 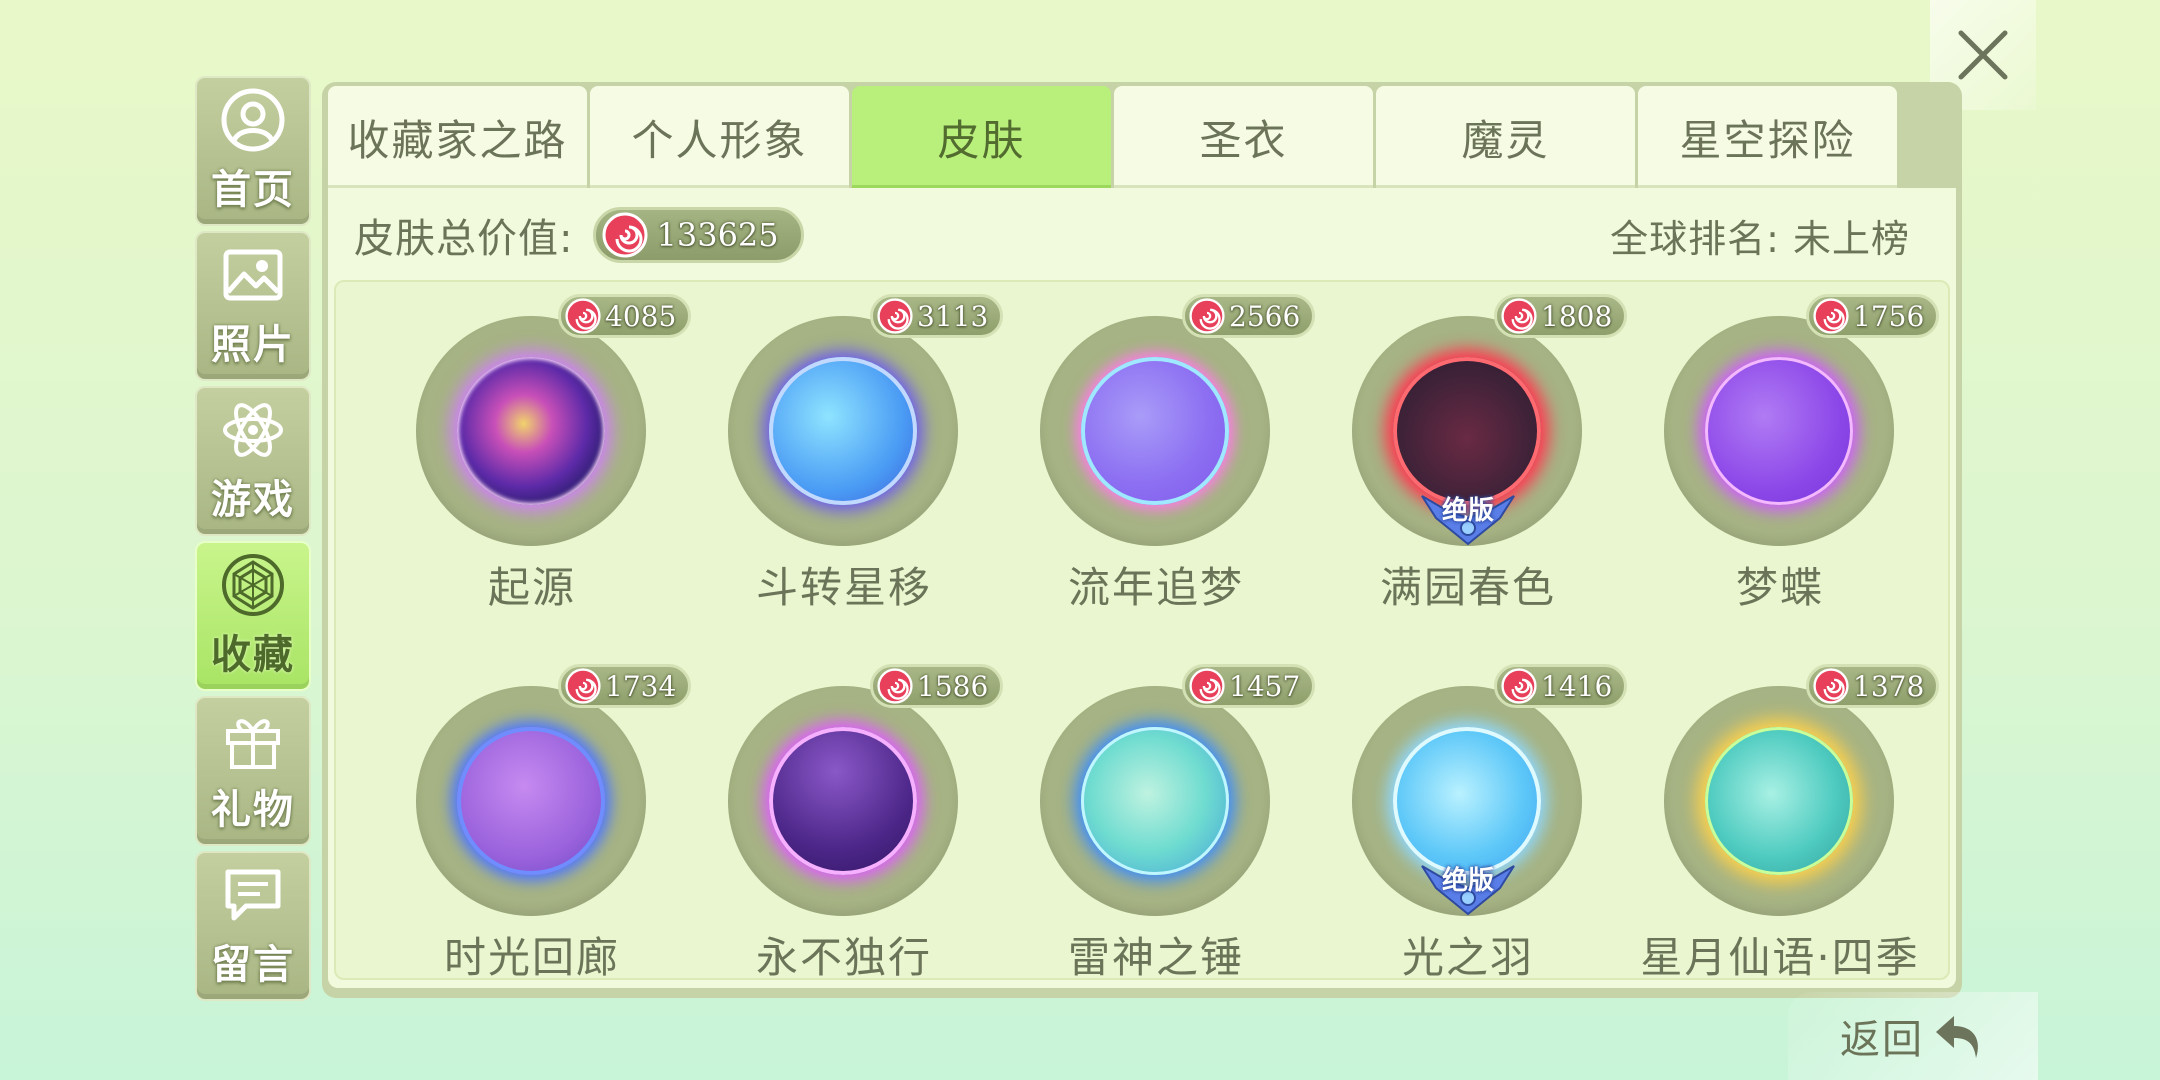 What do you see at coordinates (253, 430) in the screenshot?
I see `atom-icon` at bounding box center [253, 430].